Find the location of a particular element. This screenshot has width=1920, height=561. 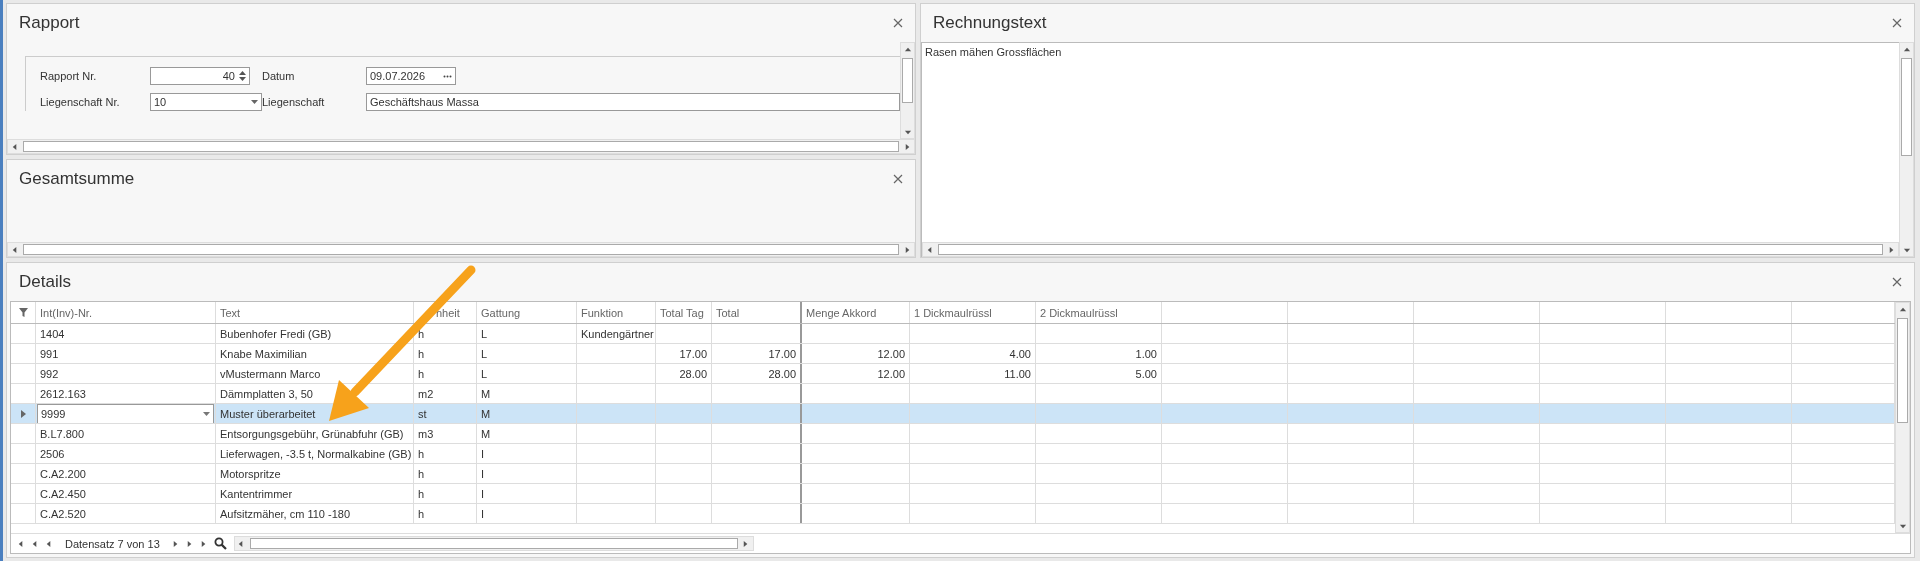

table-cell: C.A2.520 is located at coordinates (126, 513).